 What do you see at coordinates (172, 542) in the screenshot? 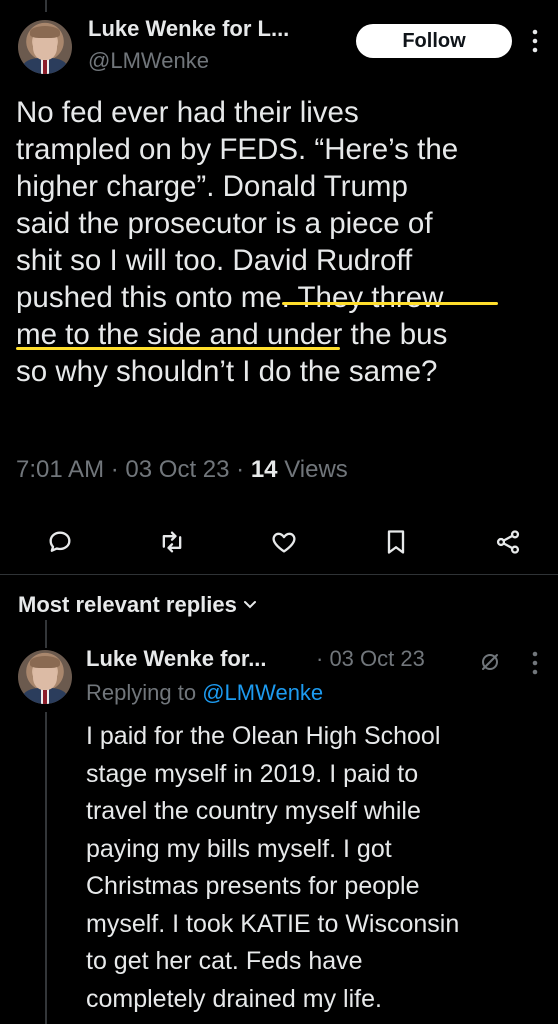
I see `retweet-icon` at bounding box center [172, 542].